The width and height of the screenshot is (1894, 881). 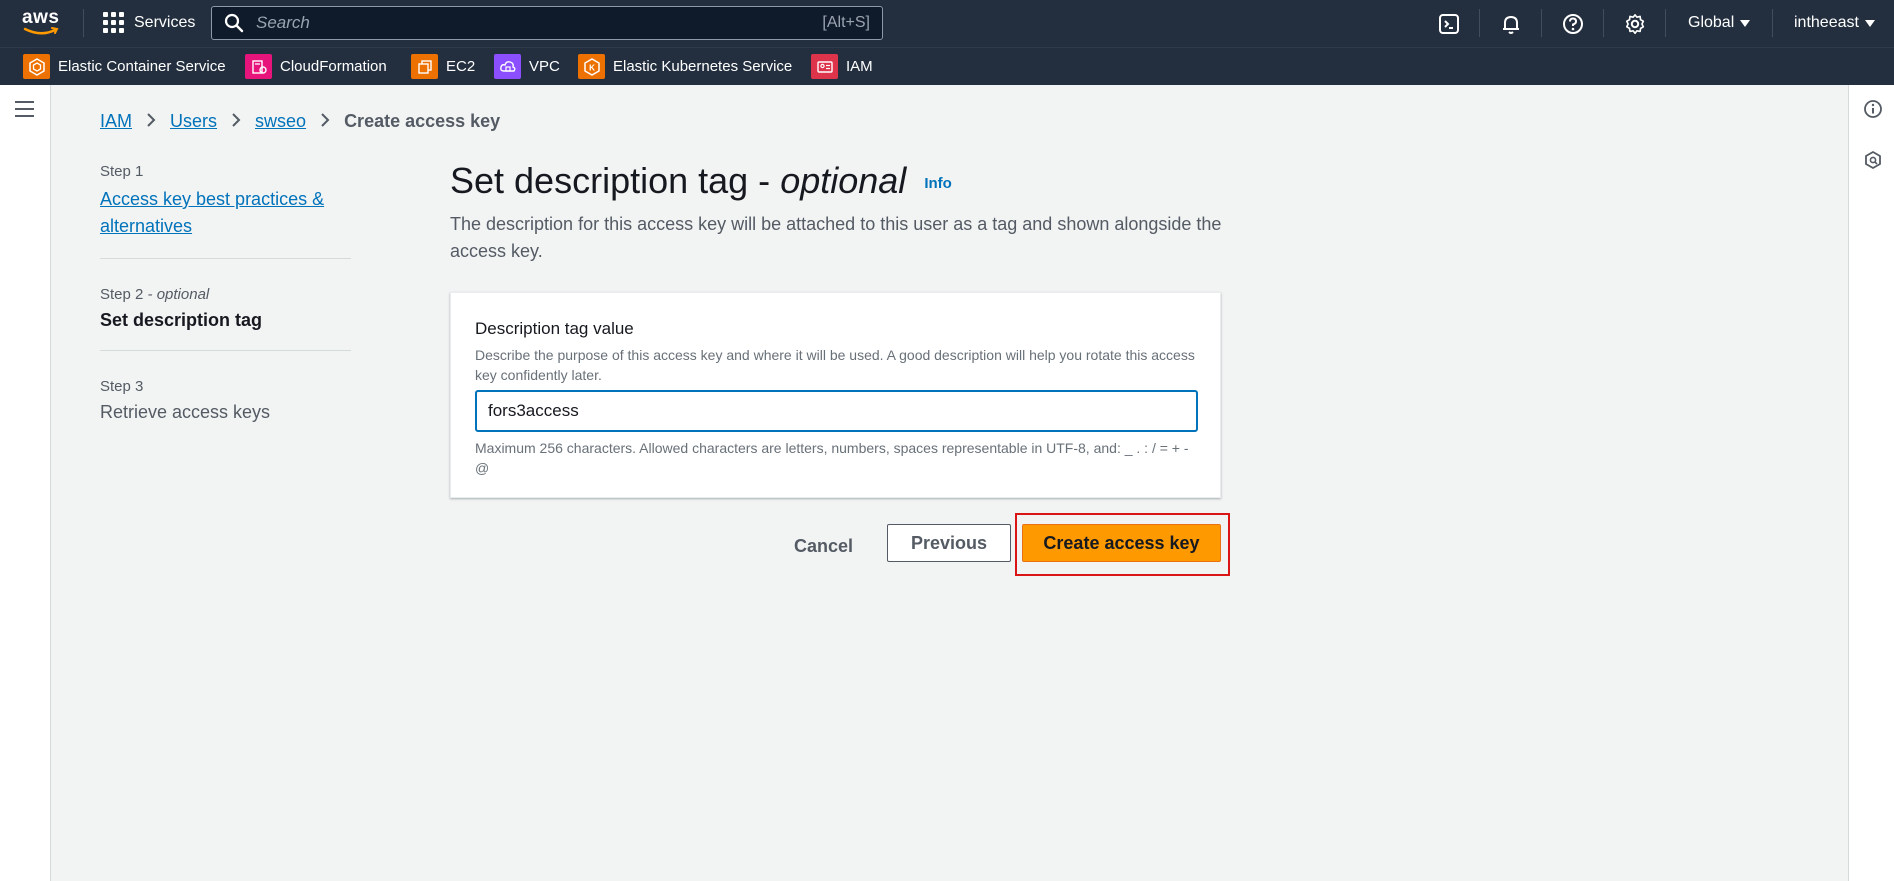 I want to click on step-2-label: Step 2 - optional, so click(x=225, y=294).